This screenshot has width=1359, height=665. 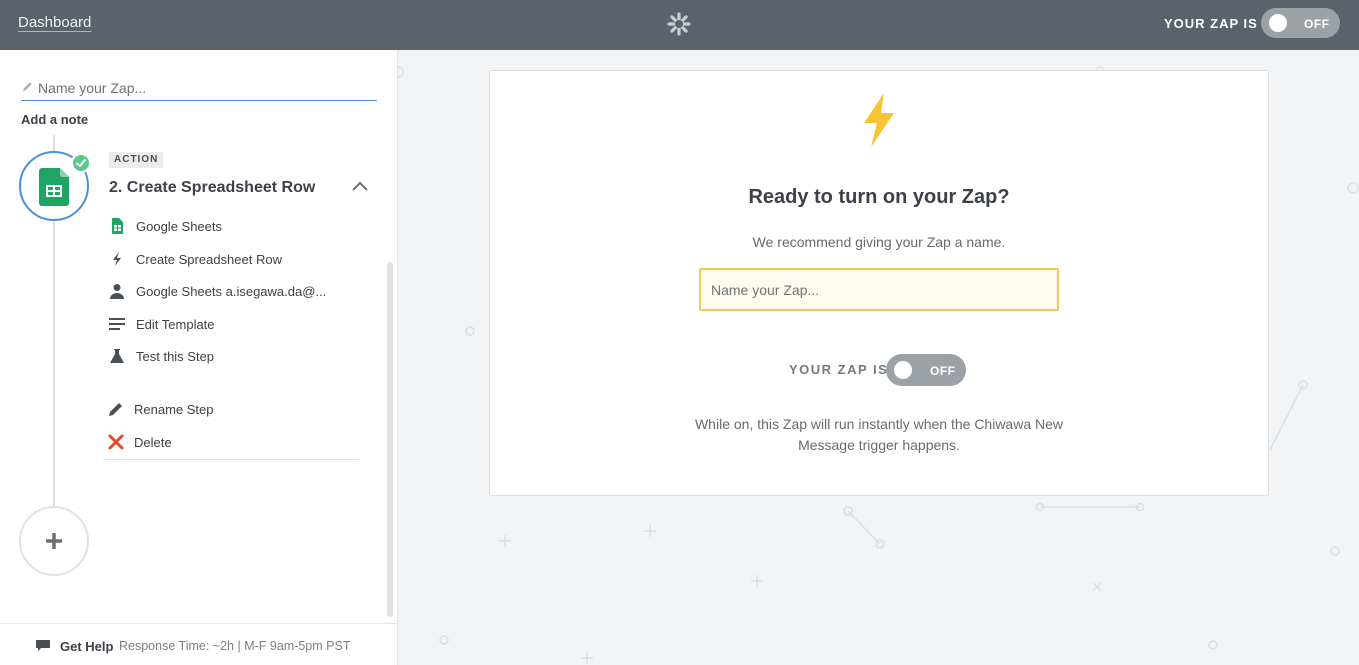 What do you see at coordinates (117, 324) in the screenshot?
I see `lines-icon` at bounding box center [117, 324].